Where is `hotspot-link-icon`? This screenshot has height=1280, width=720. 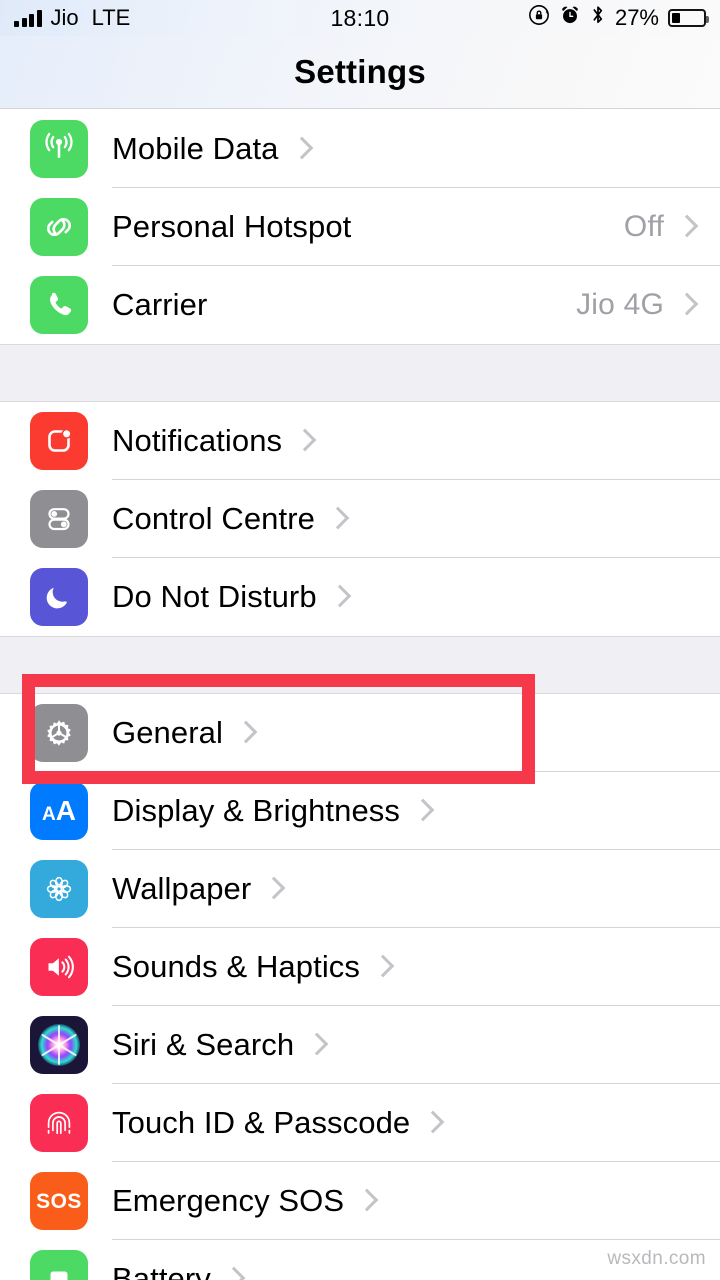 hotspot-link-icon is located at coordinates (59, 227).